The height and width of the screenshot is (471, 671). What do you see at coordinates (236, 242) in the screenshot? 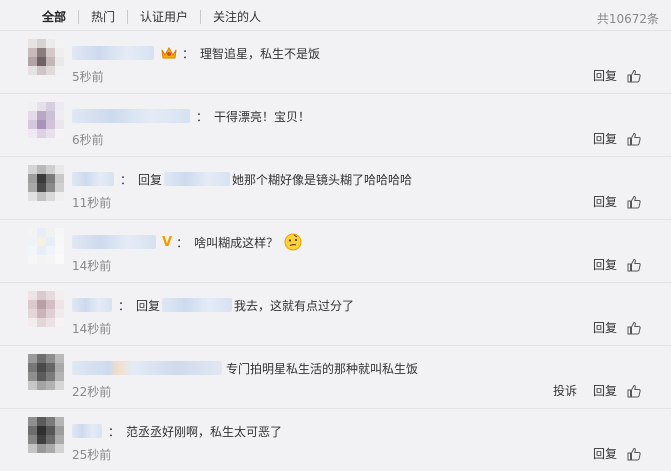
I see `comment-text: 啥叫糊成这样？` at bounding box center [236, 242].